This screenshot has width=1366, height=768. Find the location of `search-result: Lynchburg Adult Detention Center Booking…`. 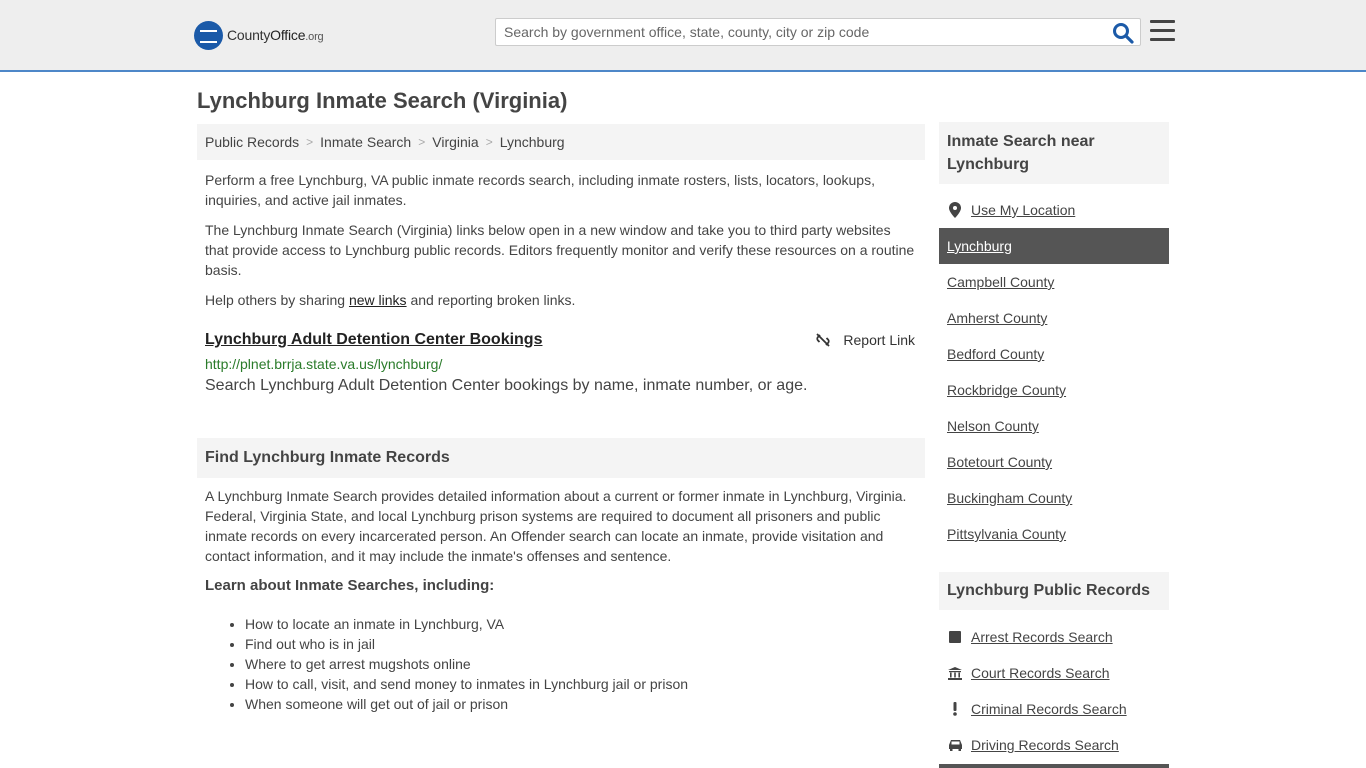

search-result: Lynchburg Adult Detention Center Booking… is located at coordinates (561, 363).